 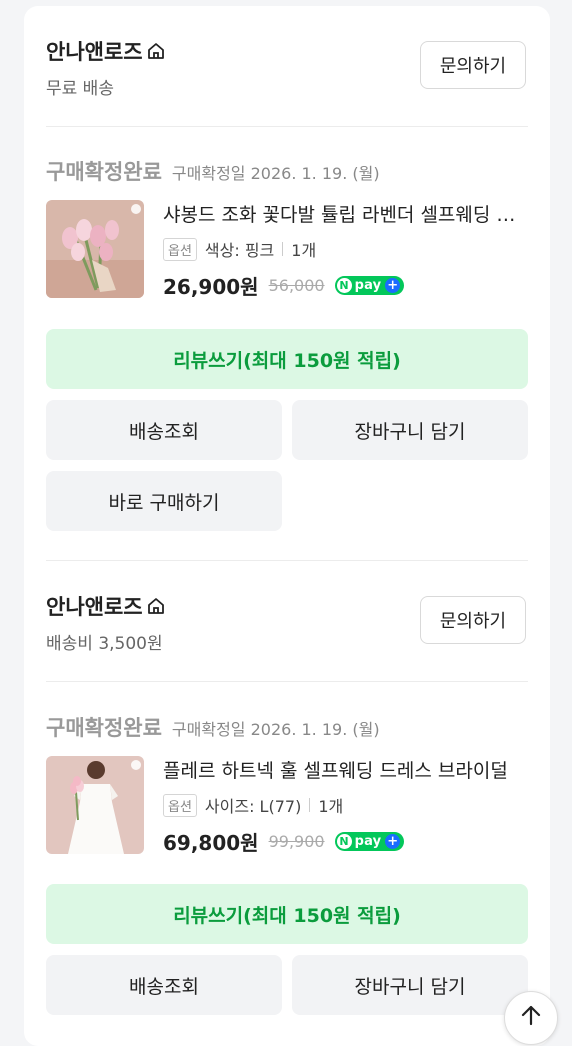 I want to click on original-price: 56,000, so click(x=296, y=285).